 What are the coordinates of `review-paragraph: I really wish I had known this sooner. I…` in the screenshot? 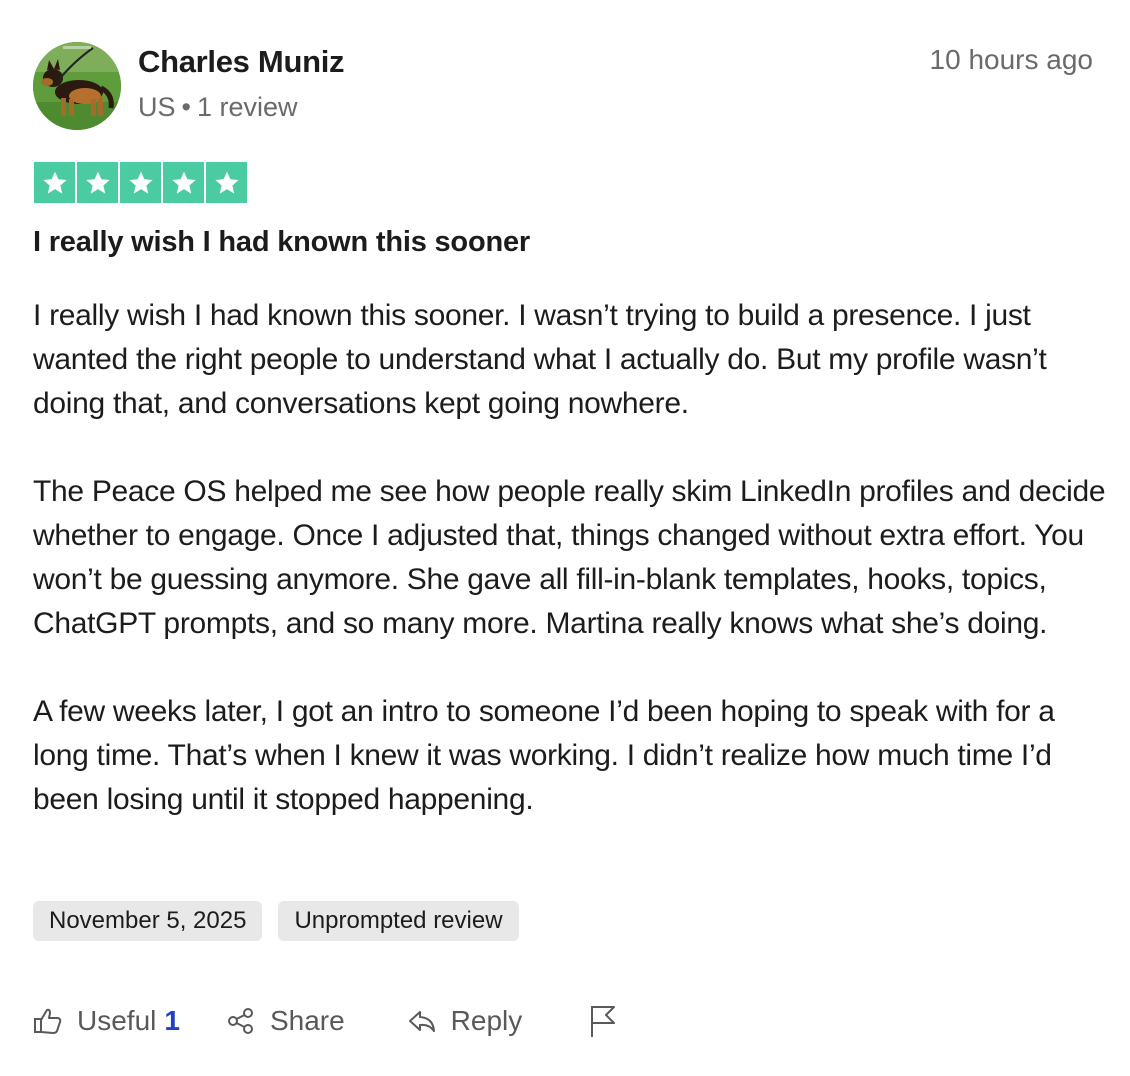 It's located at (540, 359).